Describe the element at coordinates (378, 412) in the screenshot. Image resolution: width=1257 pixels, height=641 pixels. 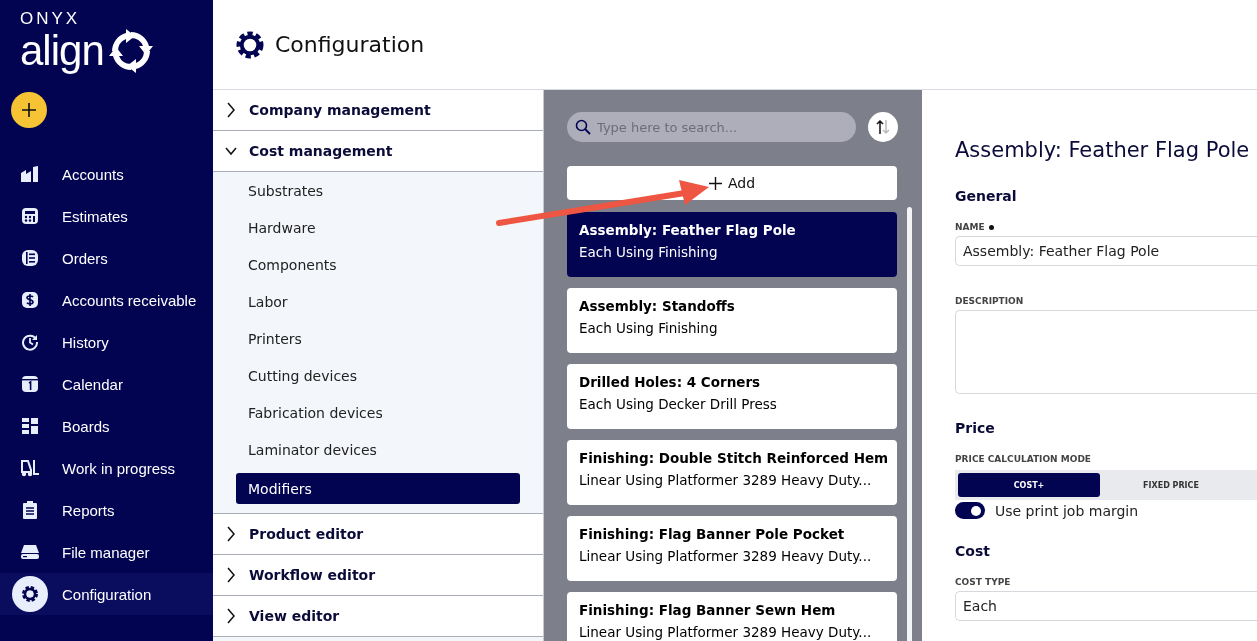
I see `tree-item: Fabrication devices` at that location.